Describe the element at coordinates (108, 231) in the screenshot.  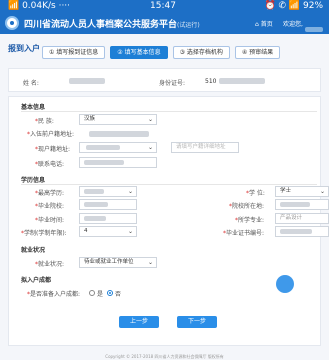
I see `years-select: 4 ⌄` at that location.